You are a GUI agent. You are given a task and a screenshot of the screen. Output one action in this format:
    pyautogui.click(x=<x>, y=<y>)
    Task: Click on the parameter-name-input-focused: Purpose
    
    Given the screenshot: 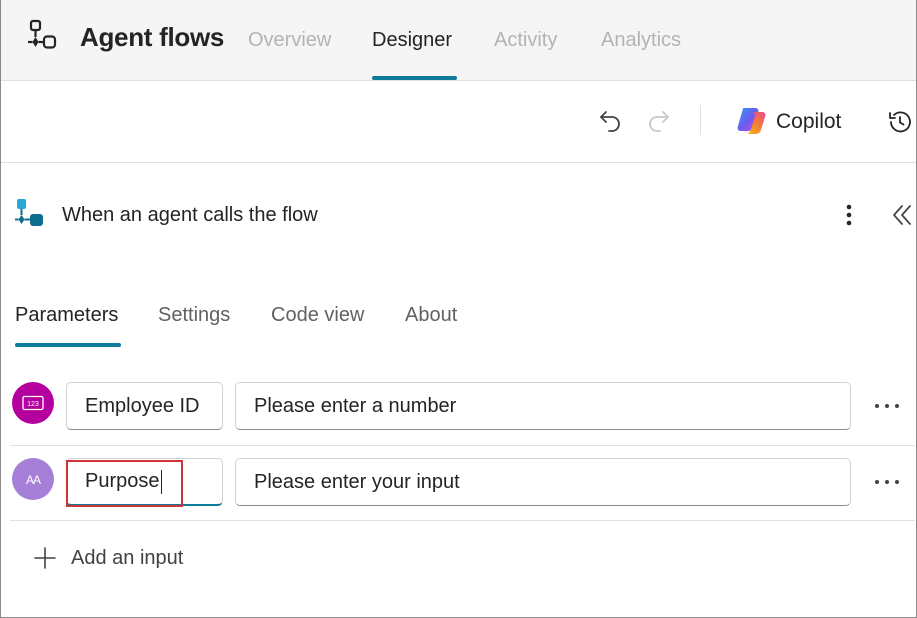 What is the action you would take?
    pyautogui.click(x=144, y=482)
    